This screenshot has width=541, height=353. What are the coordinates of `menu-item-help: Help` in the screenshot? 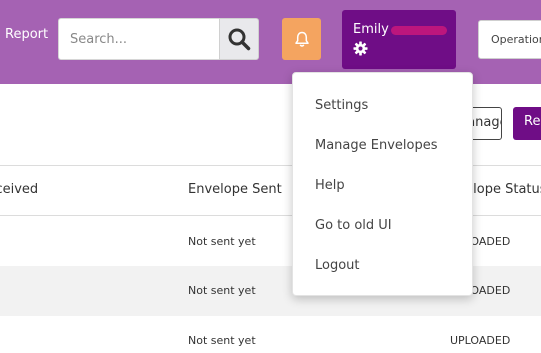 It's located at (330, 185).